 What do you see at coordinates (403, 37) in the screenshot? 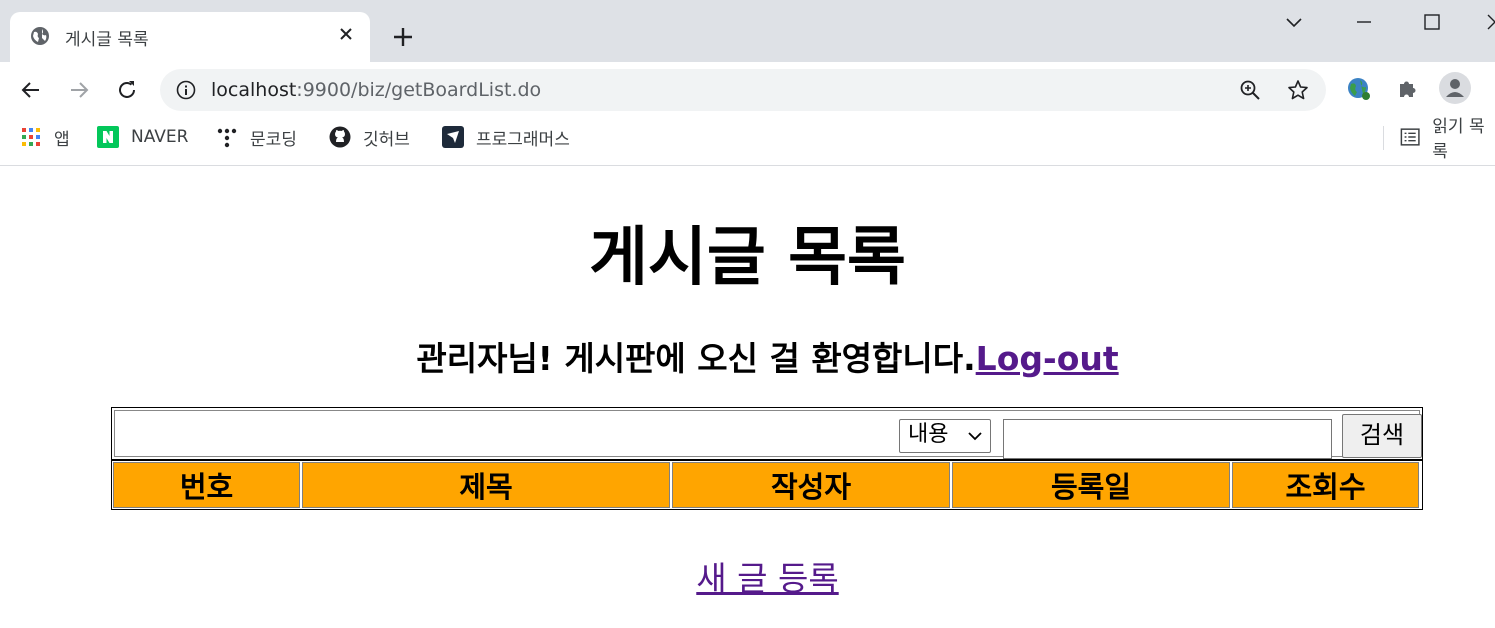
I see `new-tab-icon` at bounding box center [403, 37].